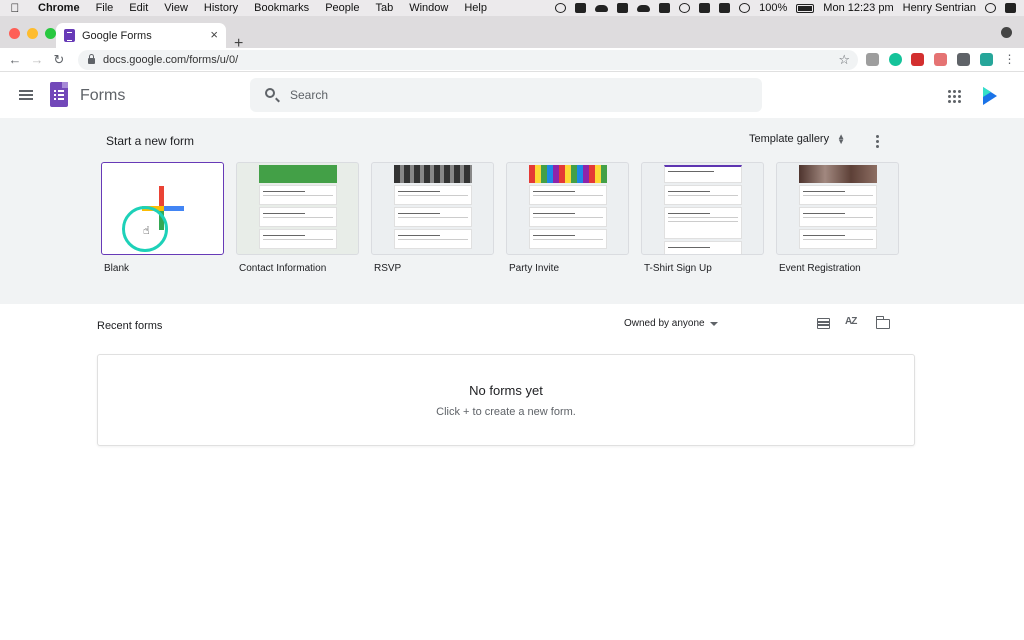 The image size is (1024, 640). I want to click on template-gallery-button: Template gallery ▲ ▼, so click(797, 139).